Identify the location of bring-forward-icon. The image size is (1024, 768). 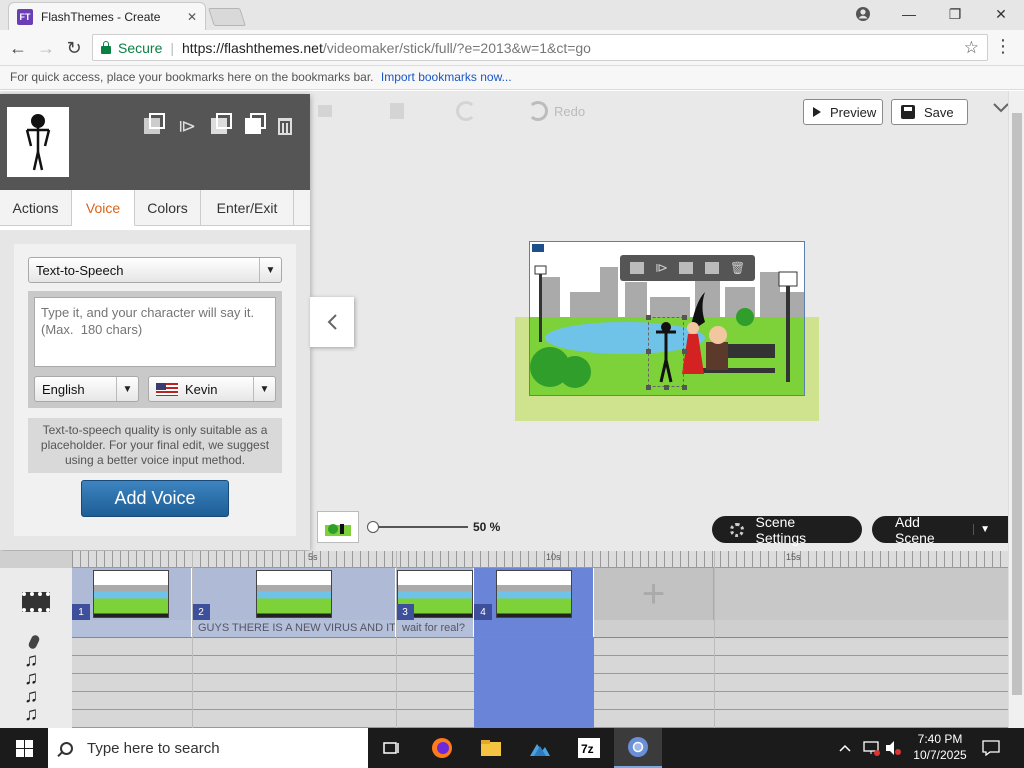
(636, 268).